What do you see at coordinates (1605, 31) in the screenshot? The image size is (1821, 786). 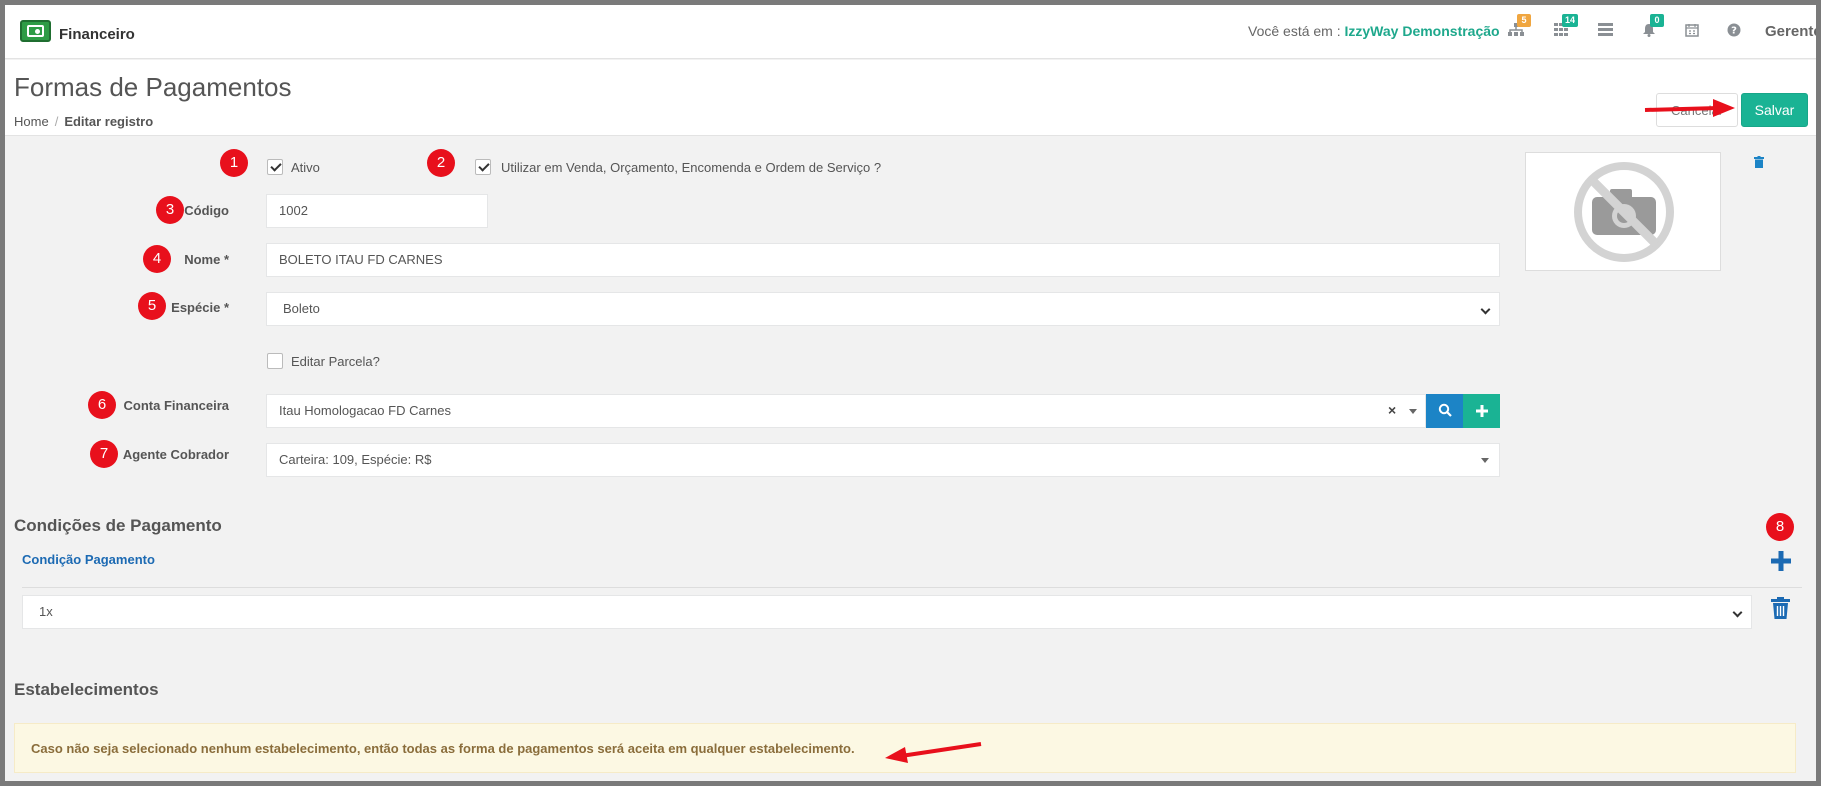 I see `server-icon` at bounding box center [1605, 31].